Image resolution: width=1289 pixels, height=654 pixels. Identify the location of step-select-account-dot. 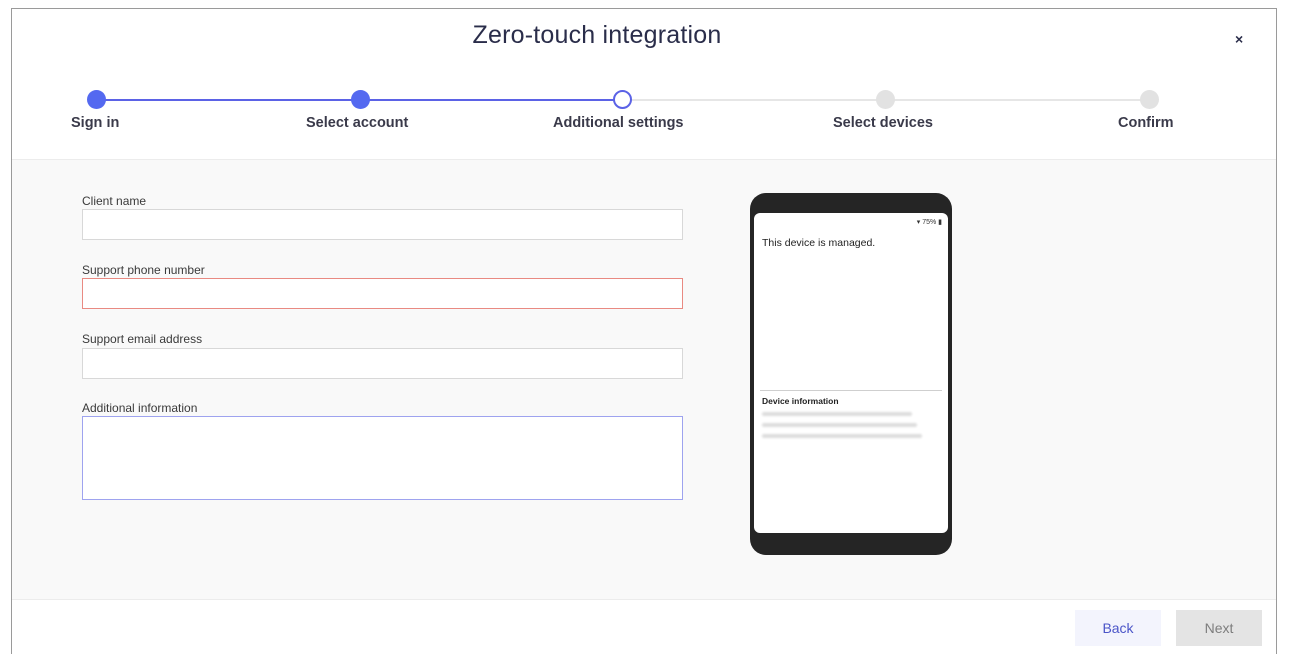
(360, 99).